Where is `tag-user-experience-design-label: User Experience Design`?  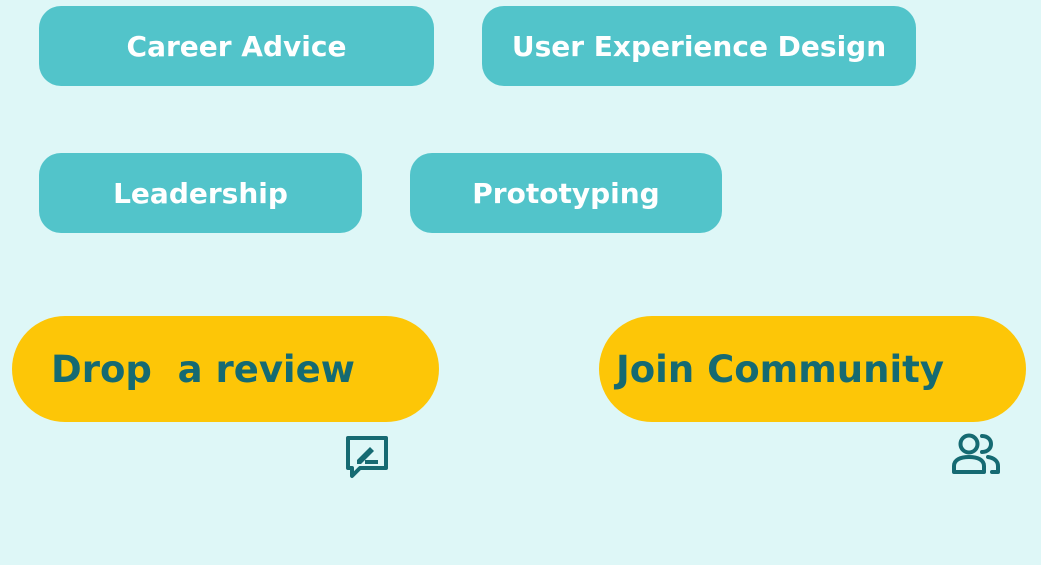
tag-user-experience-design-label: User Experience Design is located at coordinates (699, 46).